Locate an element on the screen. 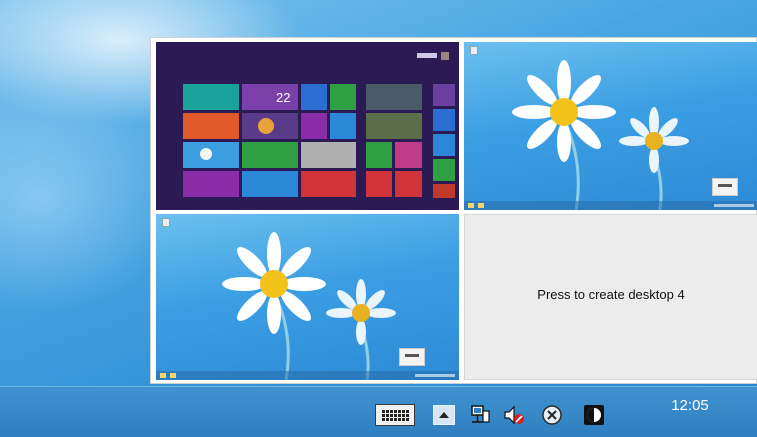  clock: 12:05 is located at coordinates (690, 405).